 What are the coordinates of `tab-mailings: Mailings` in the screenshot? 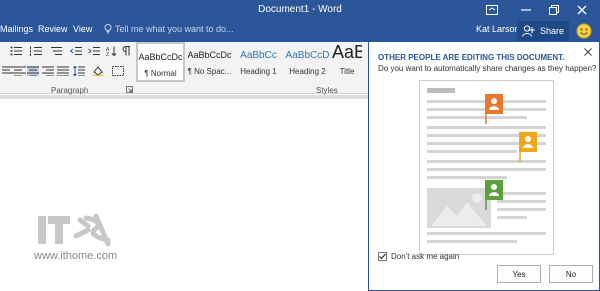 It's located at (16, 29).